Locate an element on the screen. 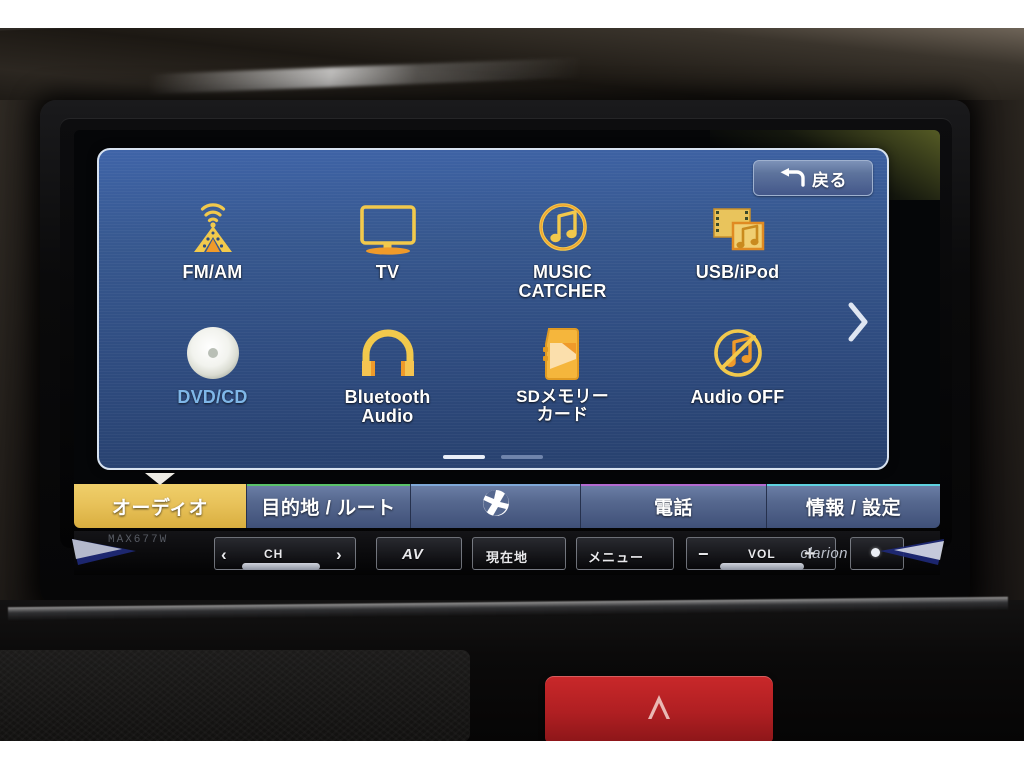 This screenshot has width=1024, height=768. music-note-circle-icon is located at coordinates (563, 229).